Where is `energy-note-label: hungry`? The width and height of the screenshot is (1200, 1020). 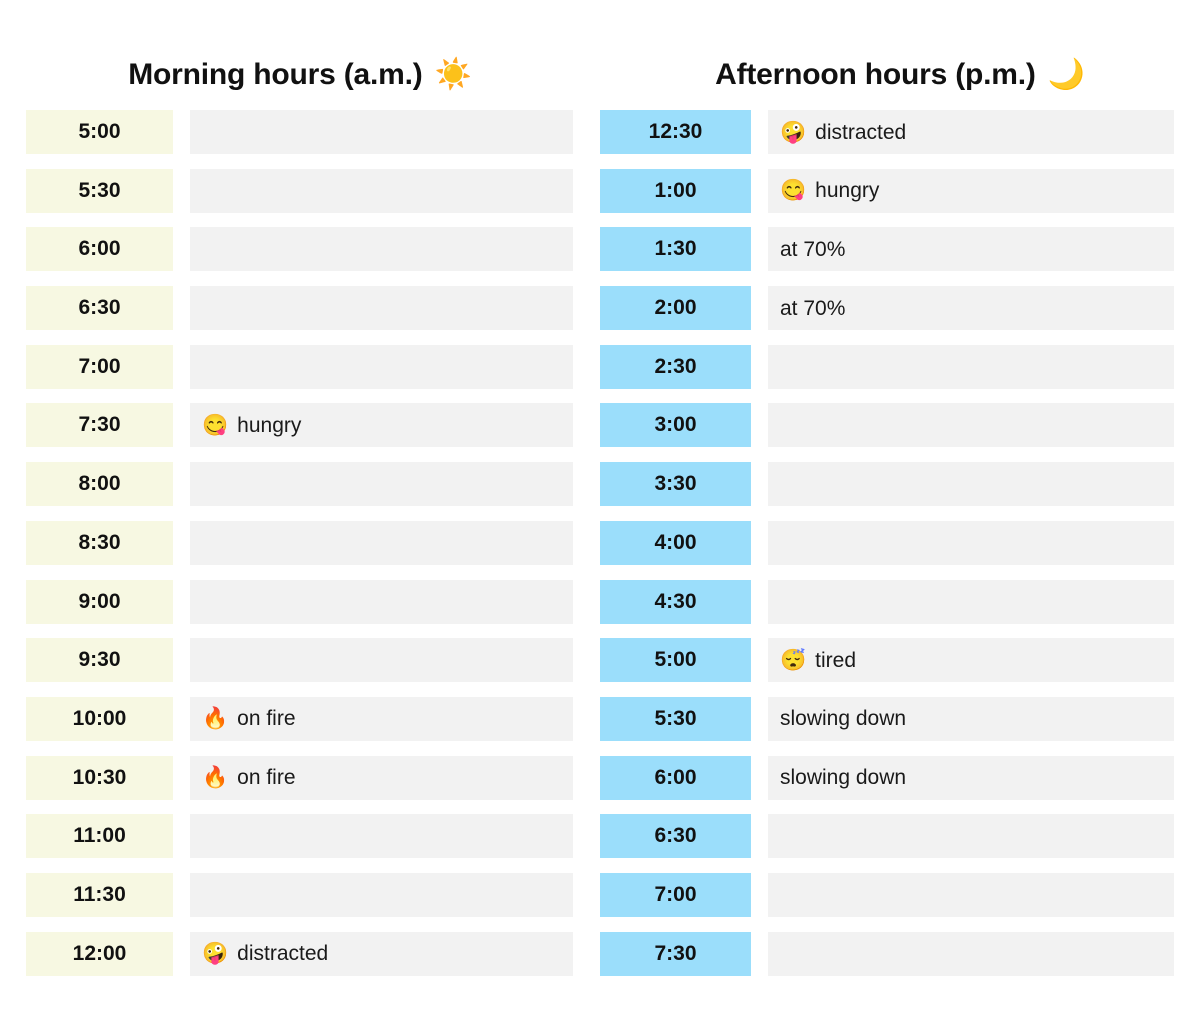
energy-note-label: hungry is located at coordinates (269, 425).